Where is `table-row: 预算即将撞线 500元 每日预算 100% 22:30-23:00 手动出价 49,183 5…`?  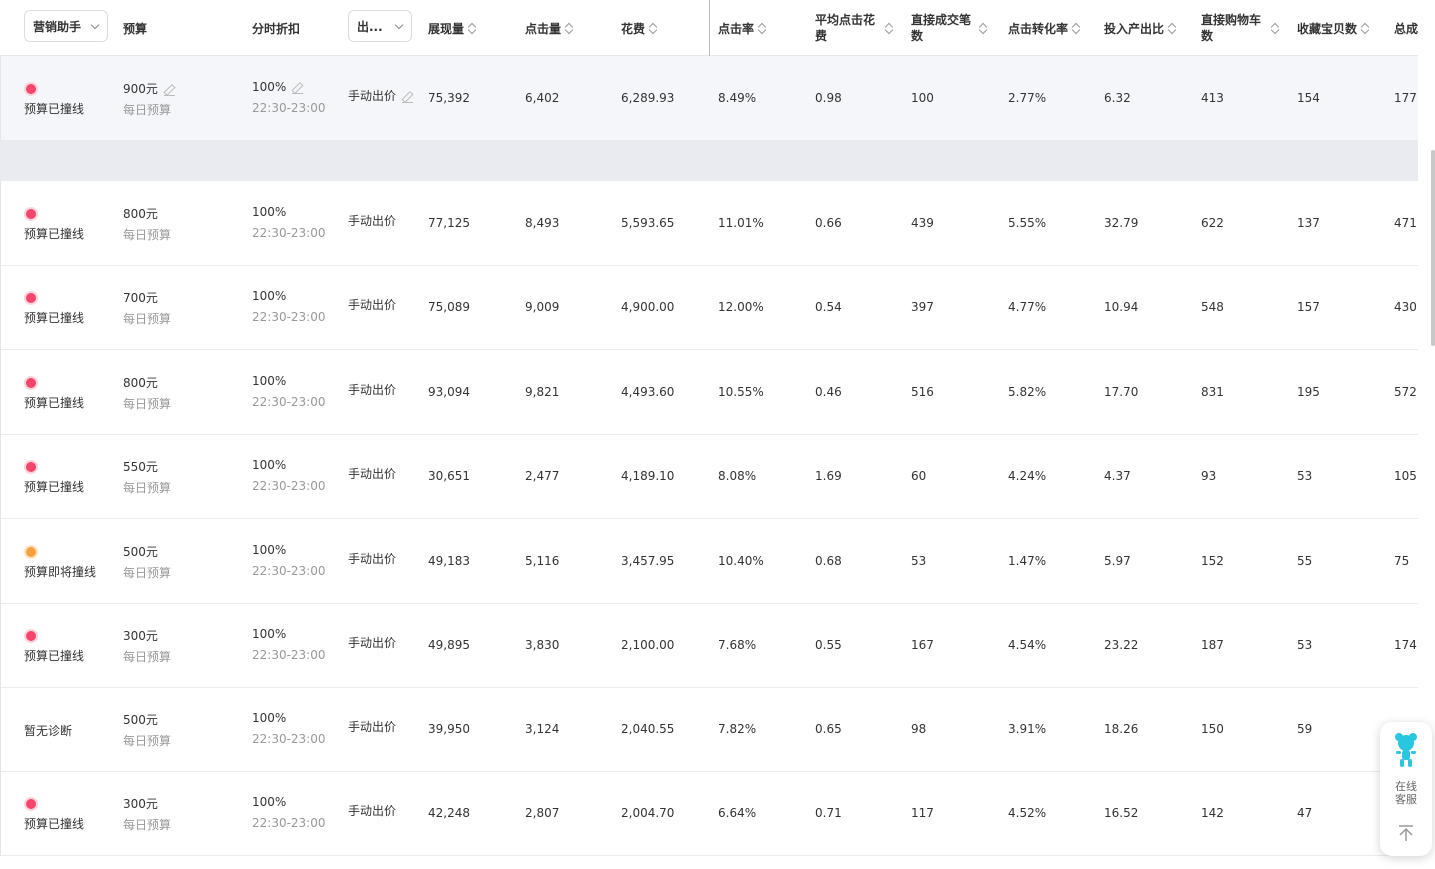 table-row: 预算即将撞线 500元 每日预算 100% 22:30-23:00 手动出价 49,183 5… is located at coordinates (709, 561).